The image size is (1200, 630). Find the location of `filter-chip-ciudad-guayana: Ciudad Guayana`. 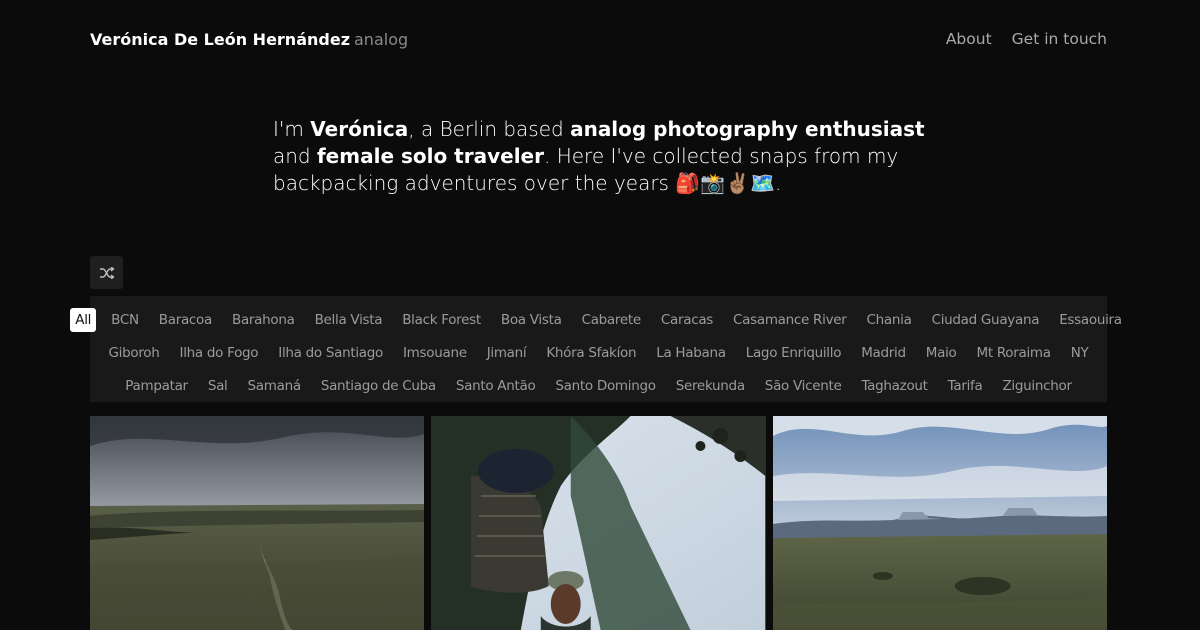

filter-chip-ciudad-guayana: Ciudad Guayana is located at coordinates (986, 320).